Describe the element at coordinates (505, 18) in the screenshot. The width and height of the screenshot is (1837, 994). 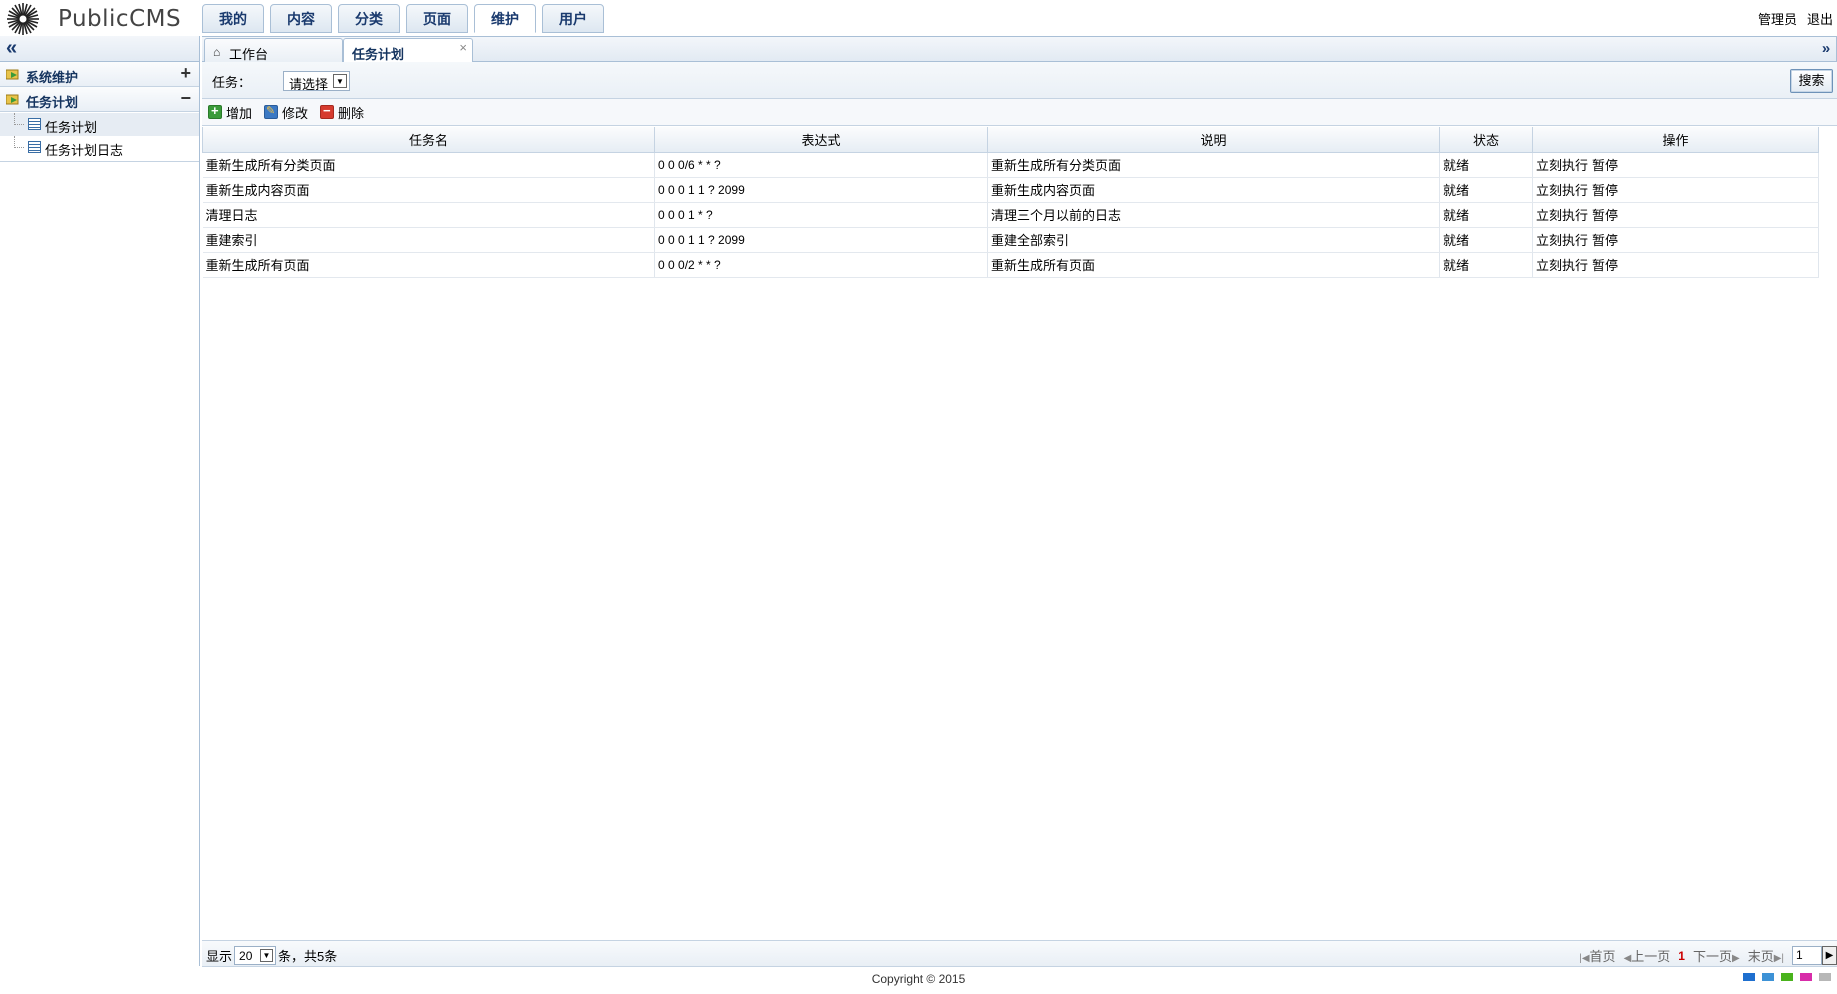
I see `nav-tab-maintenance: 维护` at that location.